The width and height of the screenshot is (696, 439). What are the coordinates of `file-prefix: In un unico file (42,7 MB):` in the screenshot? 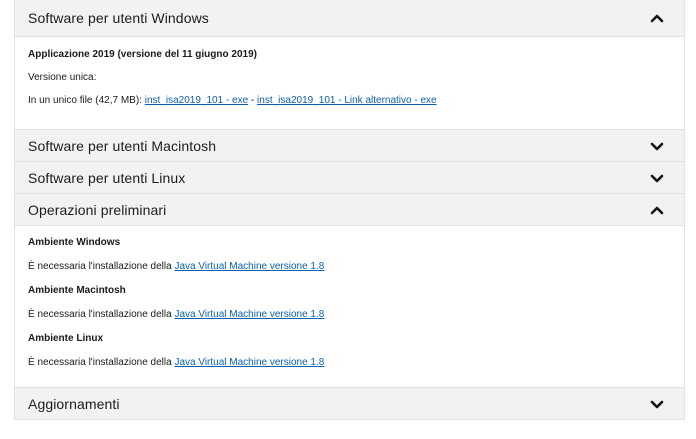 It's located at (85, 100).